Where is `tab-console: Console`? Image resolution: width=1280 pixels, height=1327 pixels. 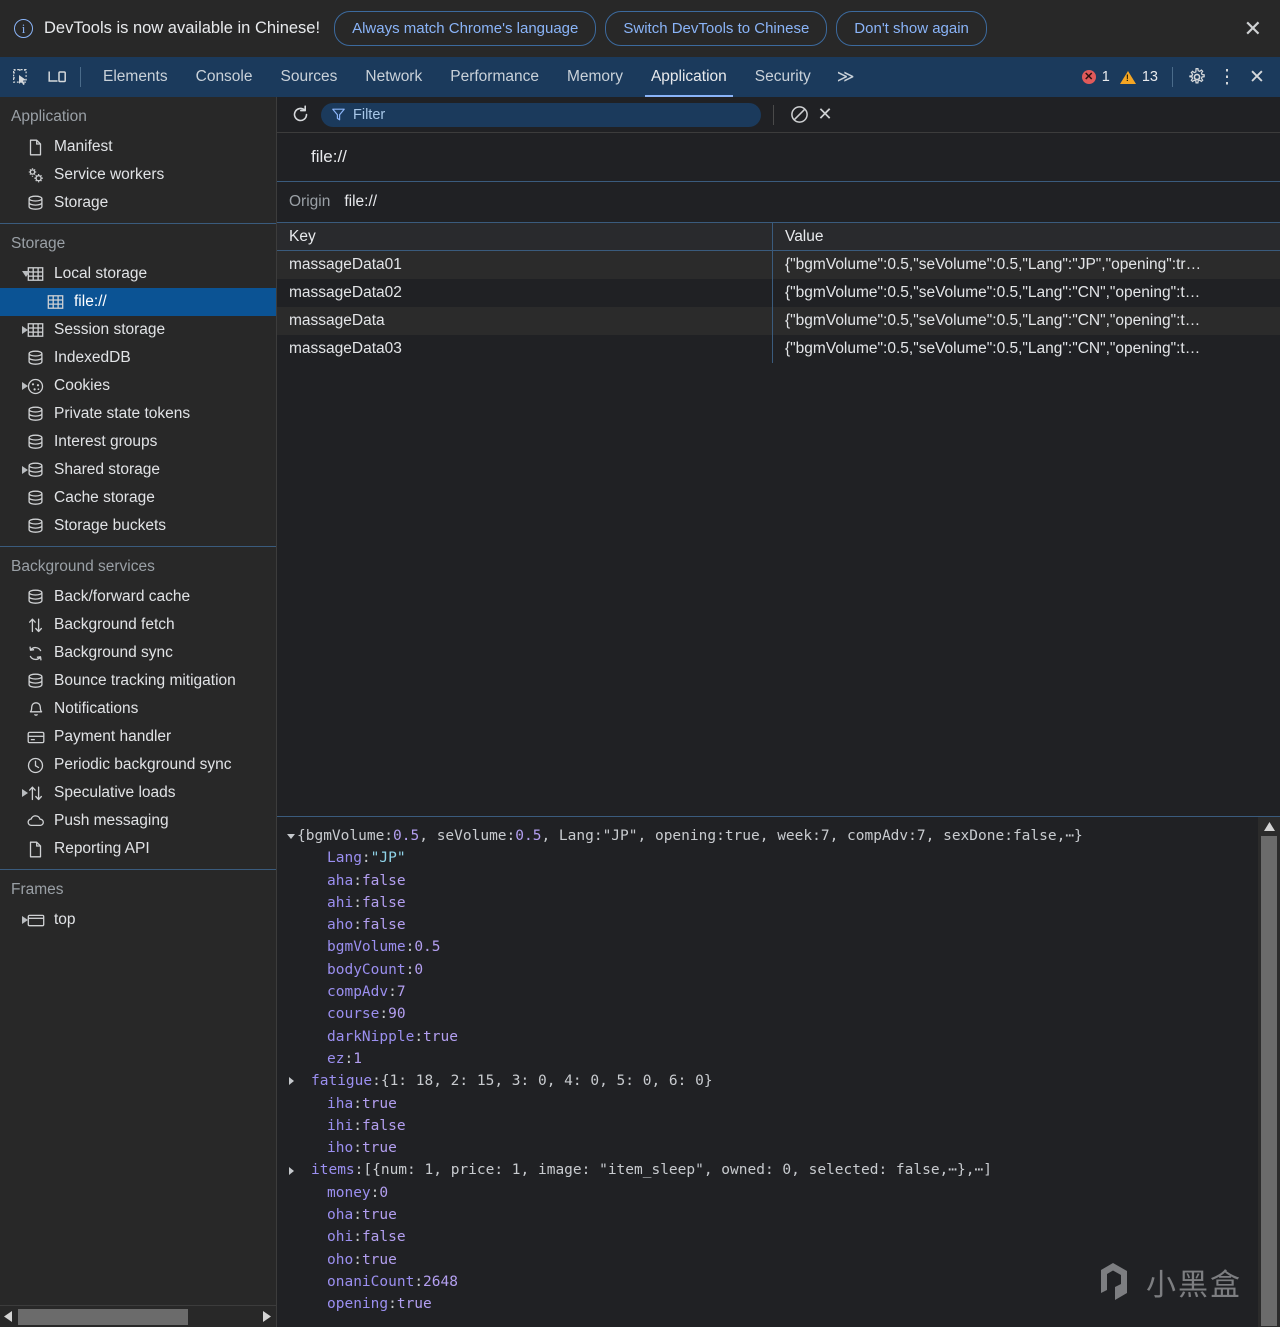 tab-console: Console is located at coordinates (224, 77).